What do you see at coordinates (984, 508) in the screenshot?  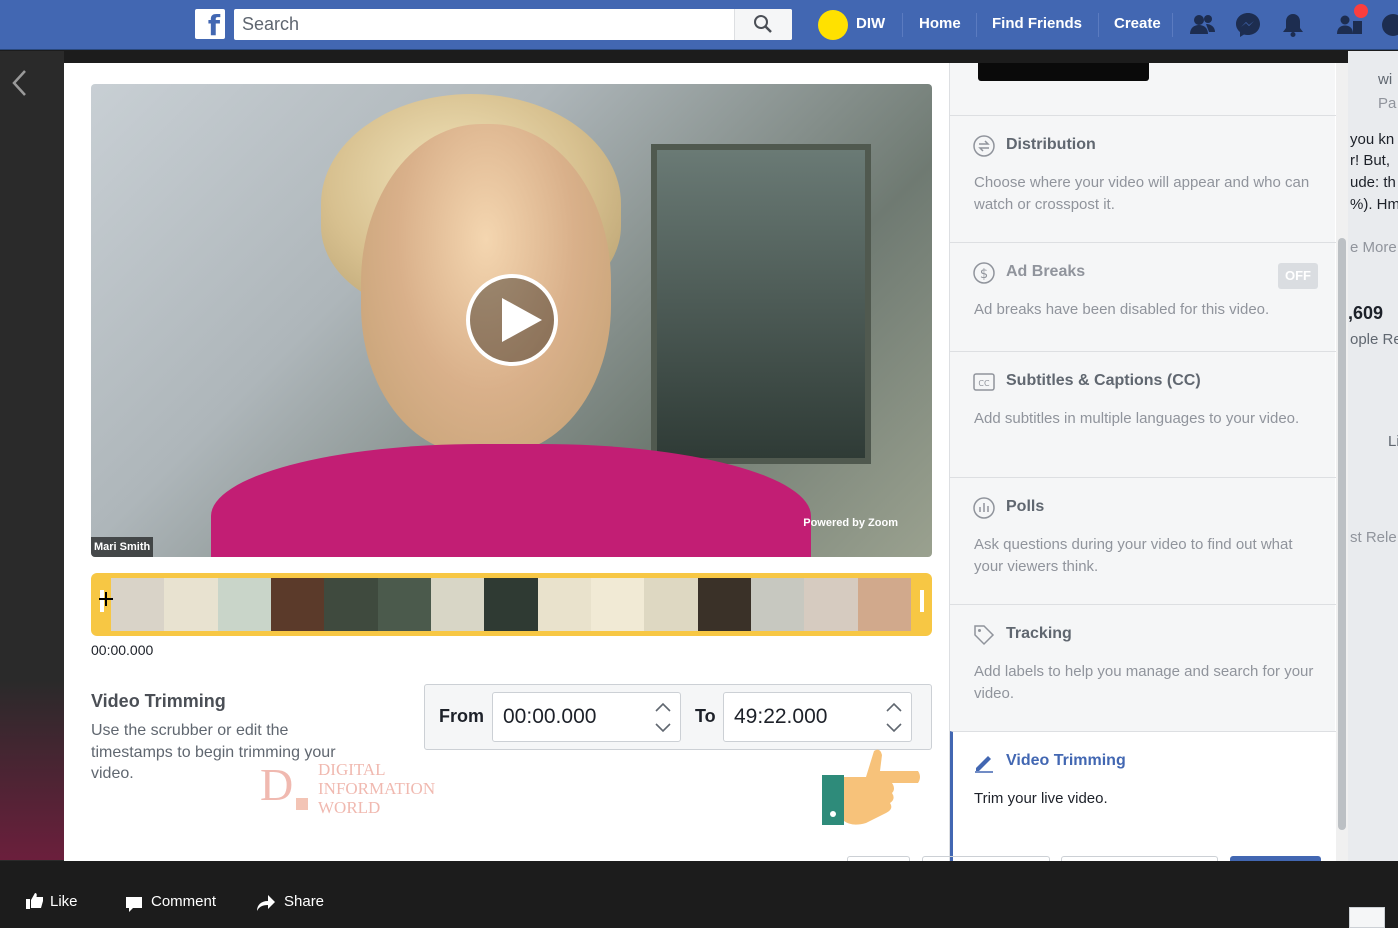 I see `poll-icon` at bounding box center [984, 508].